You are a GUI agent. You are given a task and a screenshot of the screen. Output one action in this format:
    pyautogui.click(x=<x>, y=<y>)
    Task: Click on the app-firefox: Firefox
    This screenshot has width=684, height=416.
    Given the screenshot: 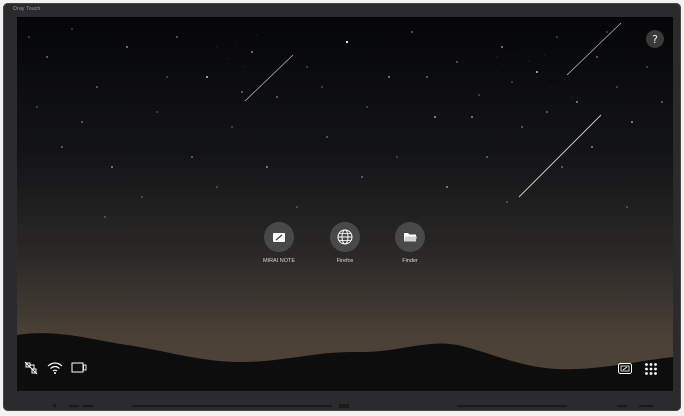 What is the action you would take?
    pyautogui.click(x=345, y=243)
    